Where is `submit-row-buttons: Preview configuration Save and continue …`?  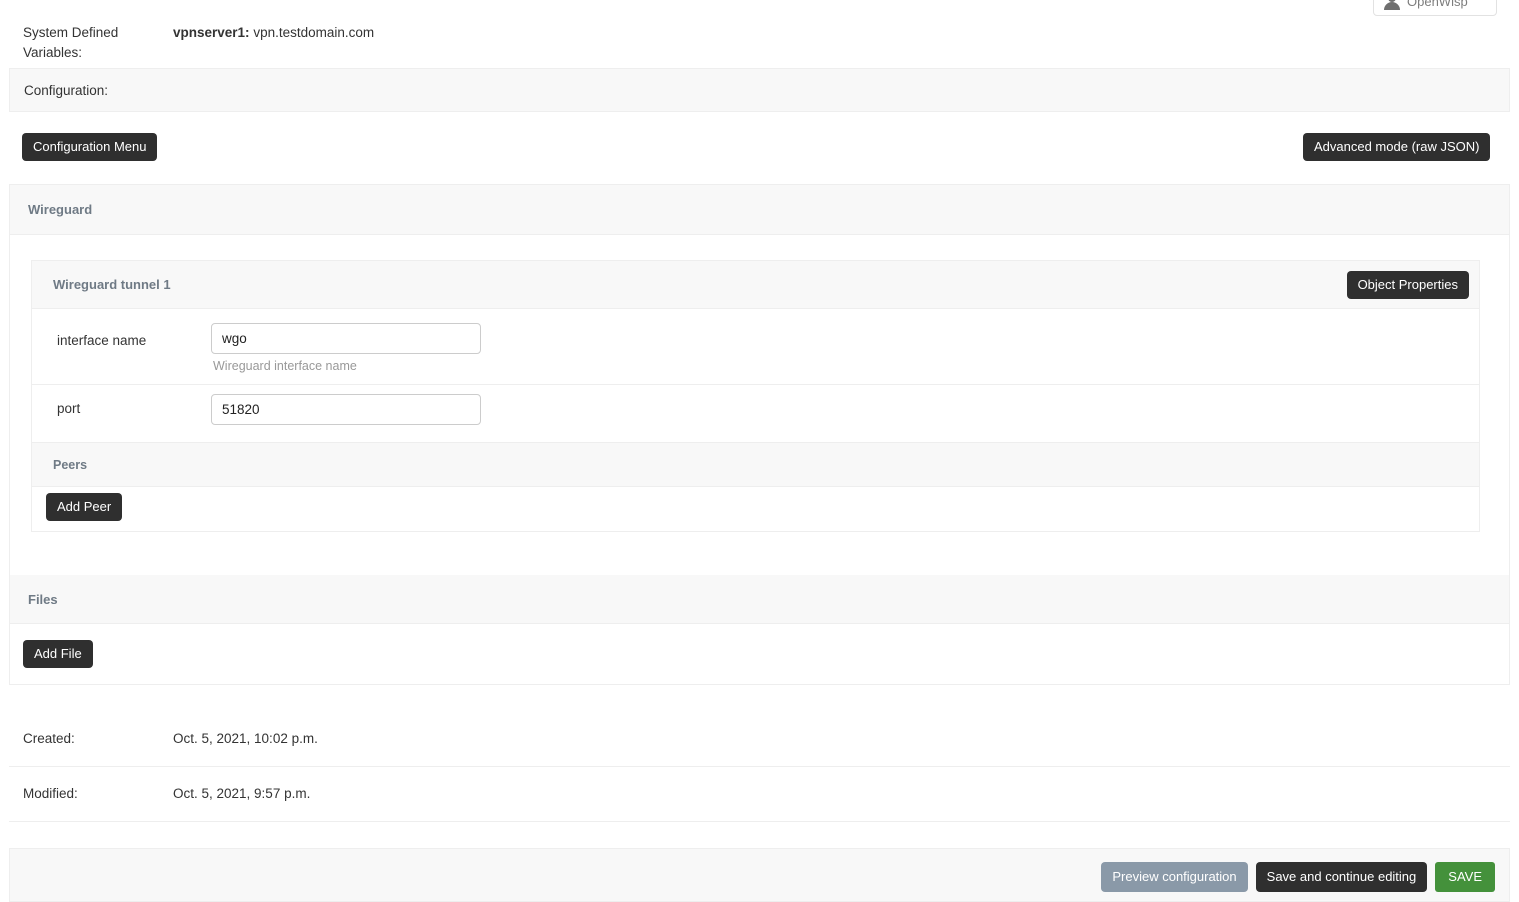
submit-row-buttons: Preview configuration Save and continue … is located at coordinates (1298, 877).